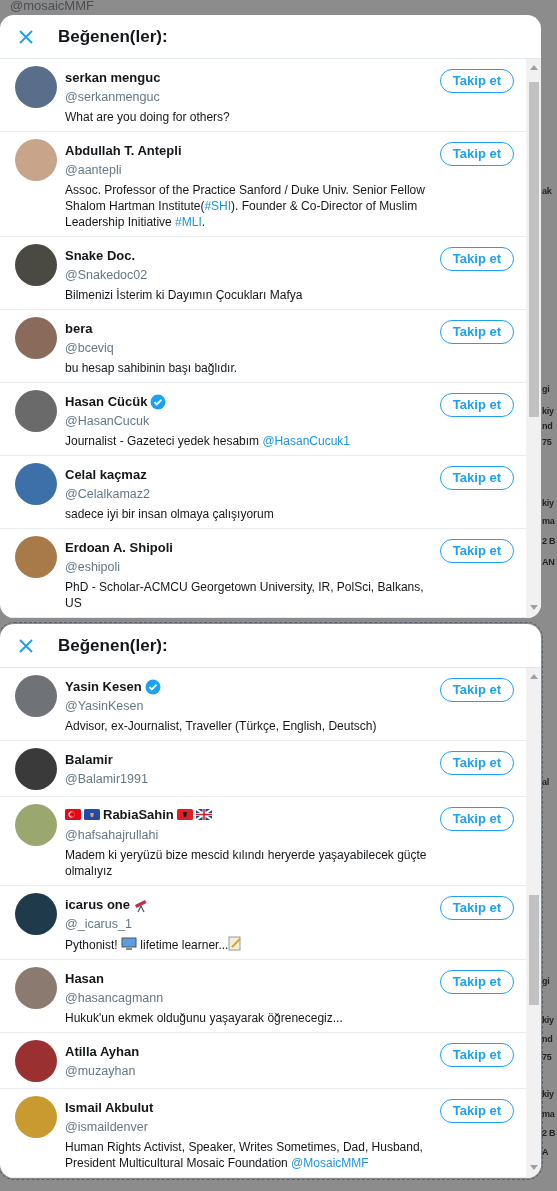 This screenshot has width=557, height=1191. What do you see at coordinates (102, 1051) in the screenshot?
I see `user-name: Atilla Ayhan` at bounding box center [102, 1051].